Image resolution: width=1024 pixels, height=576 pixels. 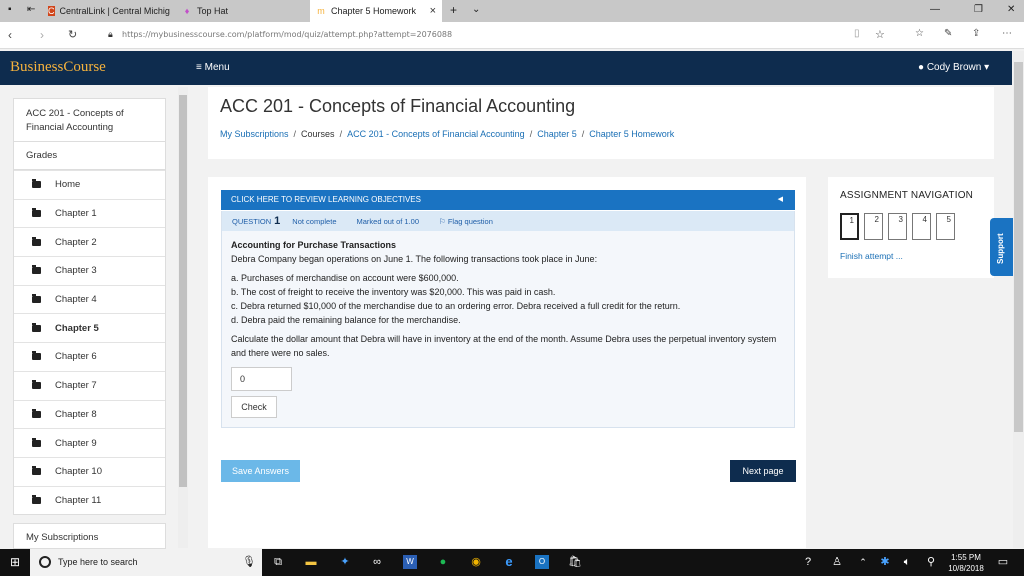 What do you see at coordinates (15, 562) in the screenshot?
I see `windows-start-icon: ⊞` at bounding box center [15, 562].